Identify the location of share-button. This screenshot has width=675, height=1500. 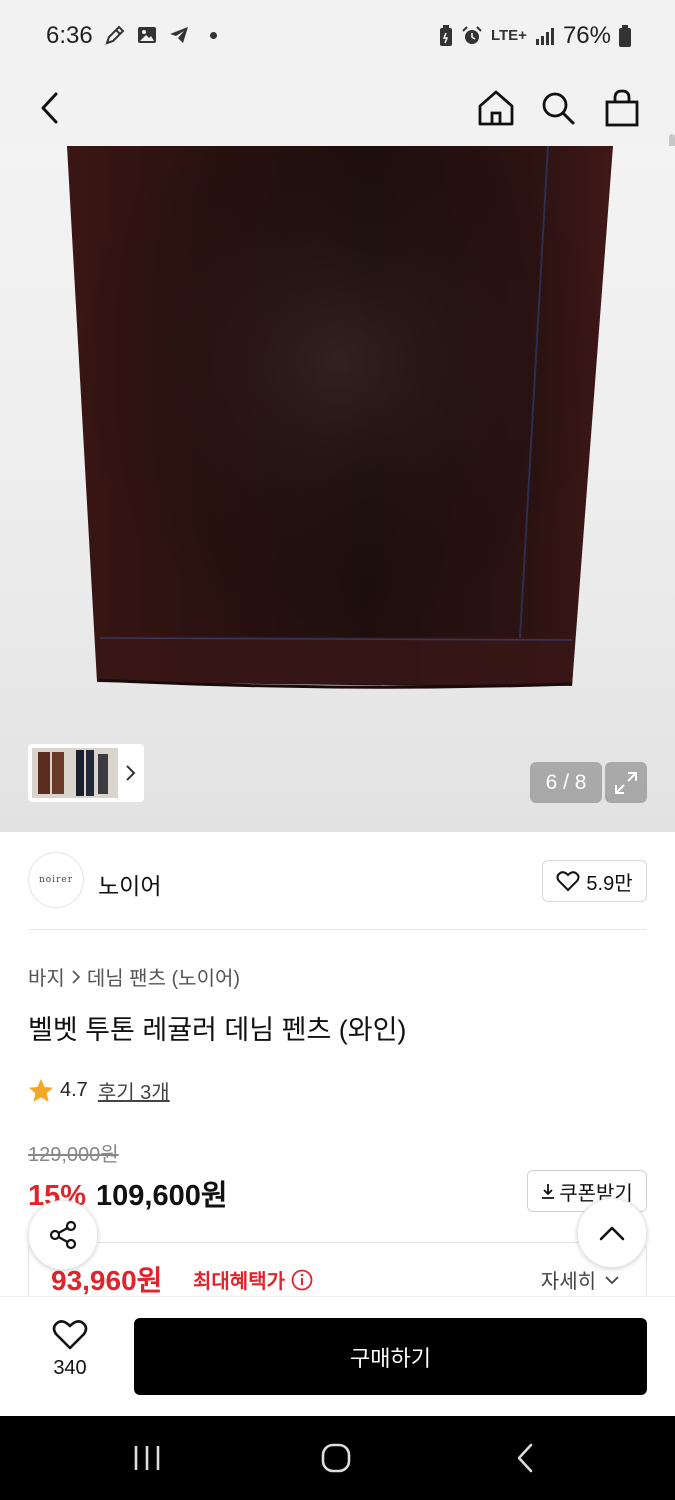
(63, 1235).